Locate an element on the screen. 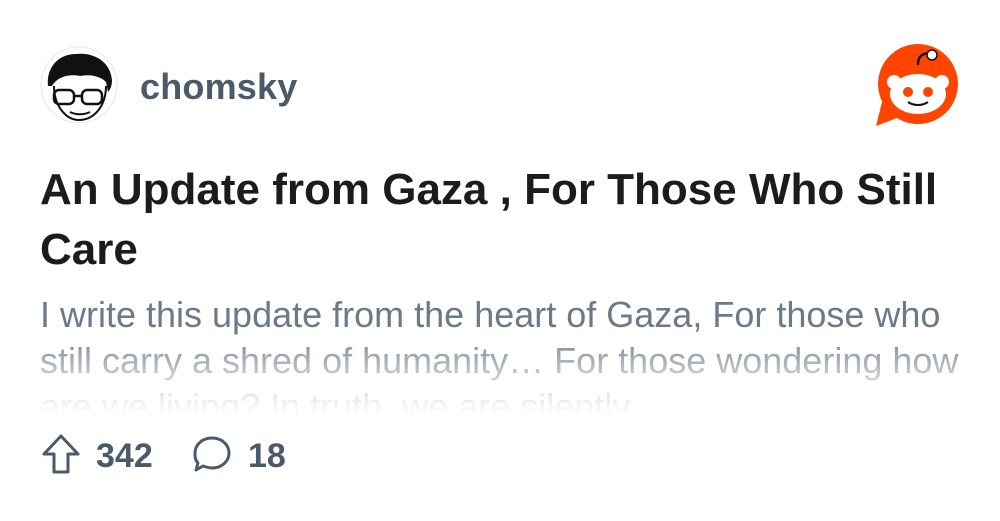  comment-stat: 18 is located at coordinates (238, 456).